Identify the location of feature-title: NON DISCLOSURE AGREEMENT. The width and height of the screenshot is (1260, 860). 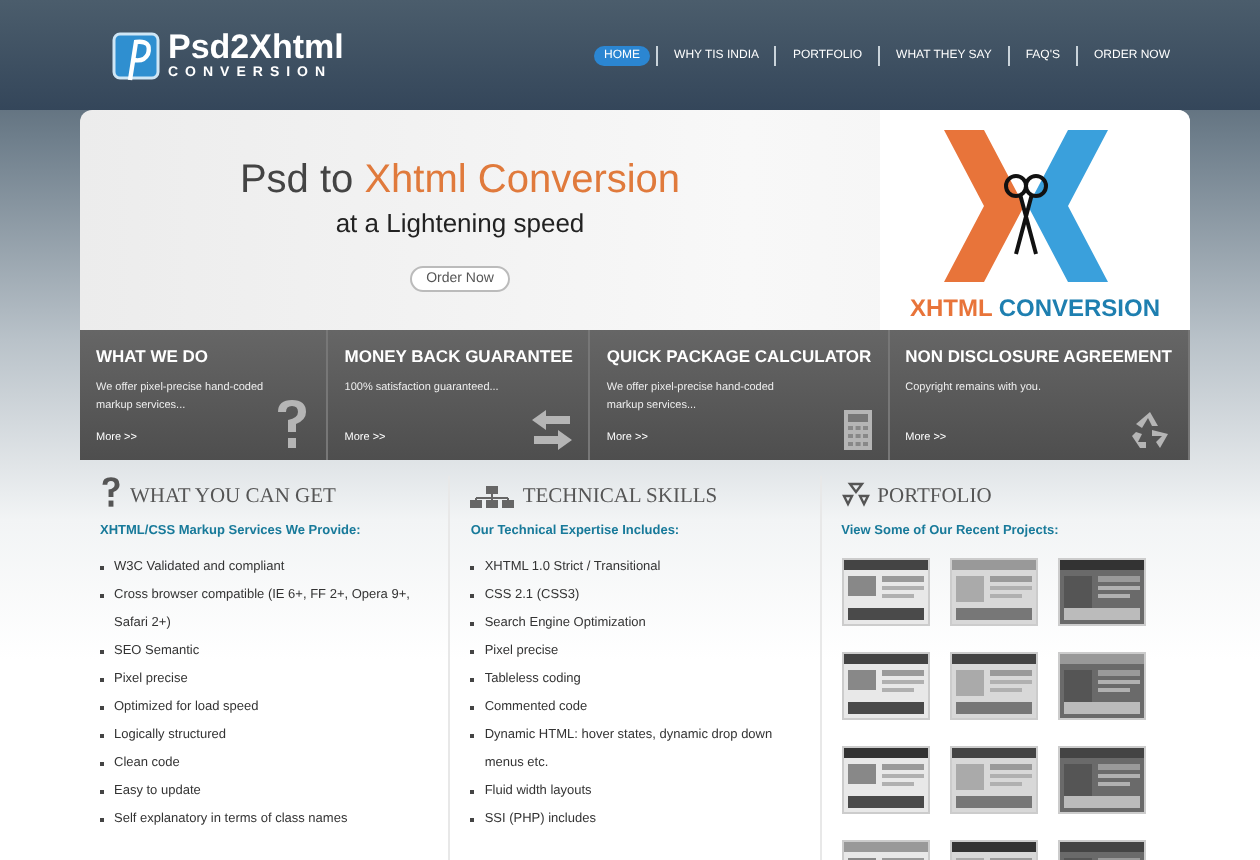
(1038, 356).